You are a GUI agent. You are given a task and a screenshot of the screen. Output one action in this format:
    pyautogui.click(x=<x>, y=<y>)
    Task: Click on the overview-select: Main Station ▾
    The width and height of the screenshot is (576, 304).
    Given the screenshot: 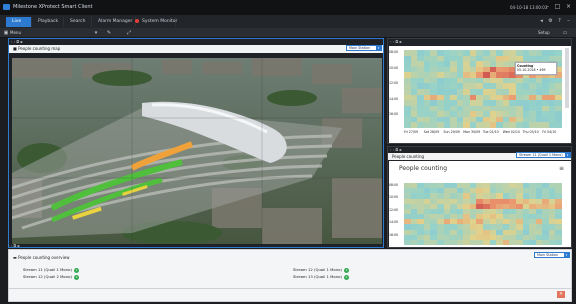 What is the action you would take?
    pyautogui.click(x=552, y=255)
    